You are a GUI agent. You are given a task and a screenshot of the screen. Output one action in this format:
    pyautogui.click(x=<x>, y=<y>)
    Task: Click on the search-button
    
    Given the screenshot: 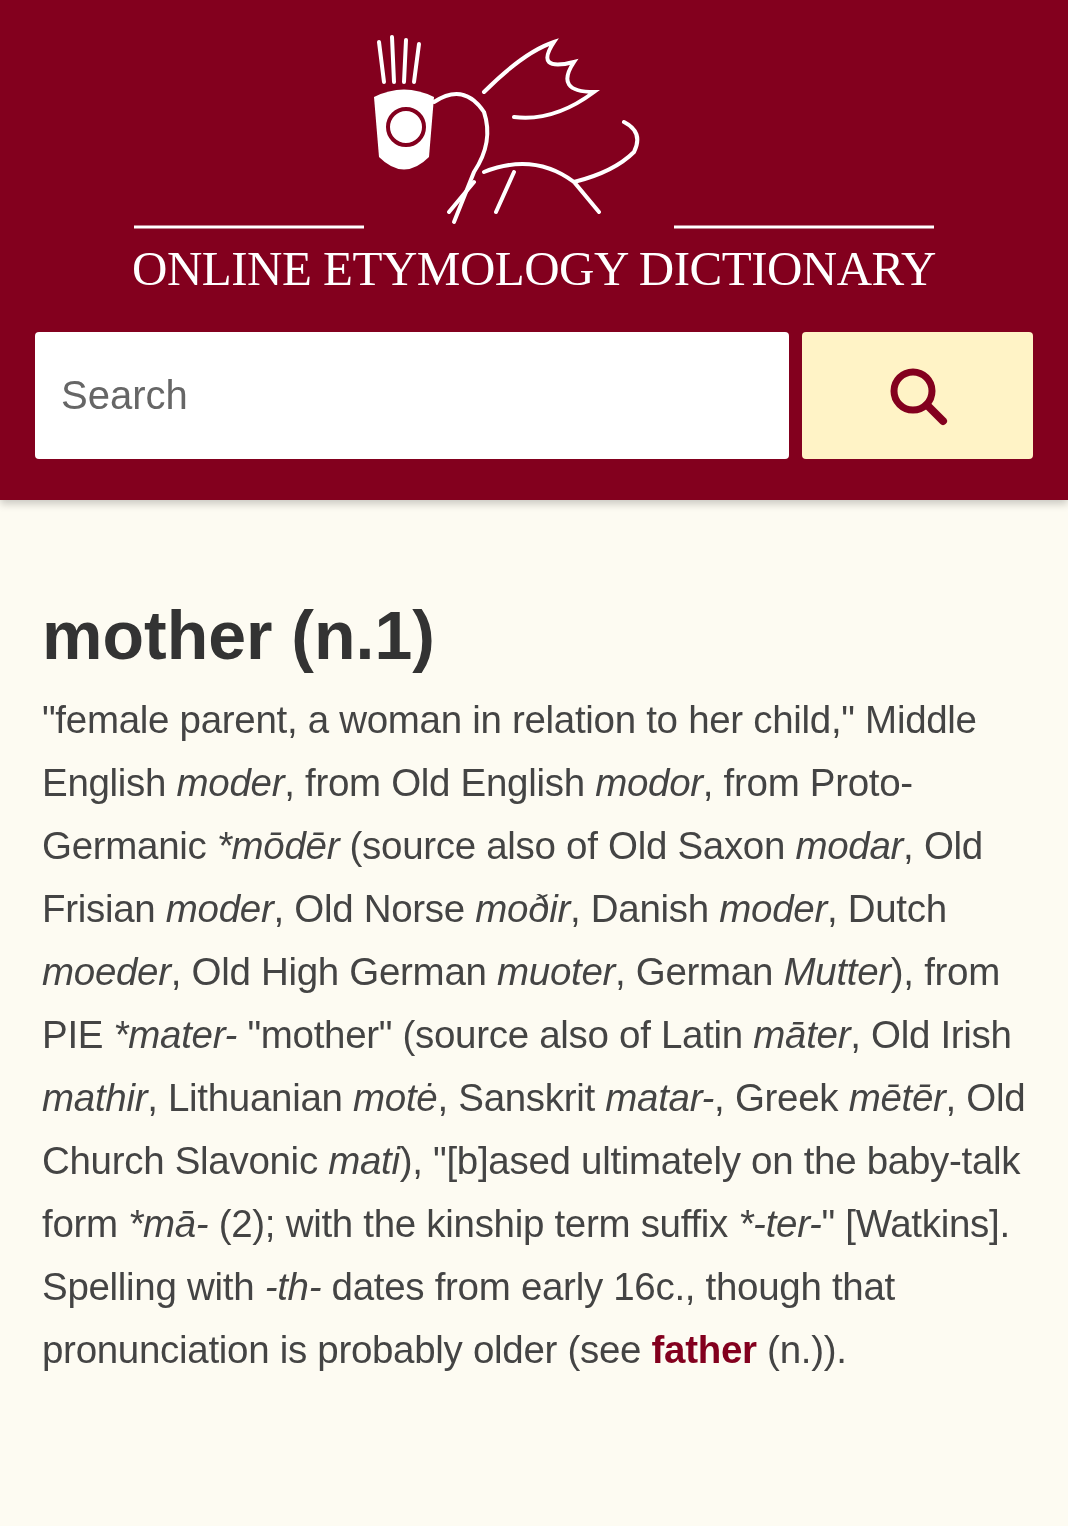 What is the action you would take?
    pyautogui.click(x=917, y=395)
    